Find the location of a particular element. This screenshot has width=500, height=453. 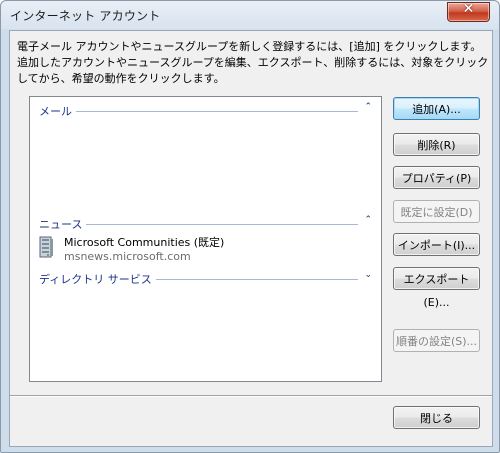

window-title: インターネット アカウント is located at coordinates (85, 16).